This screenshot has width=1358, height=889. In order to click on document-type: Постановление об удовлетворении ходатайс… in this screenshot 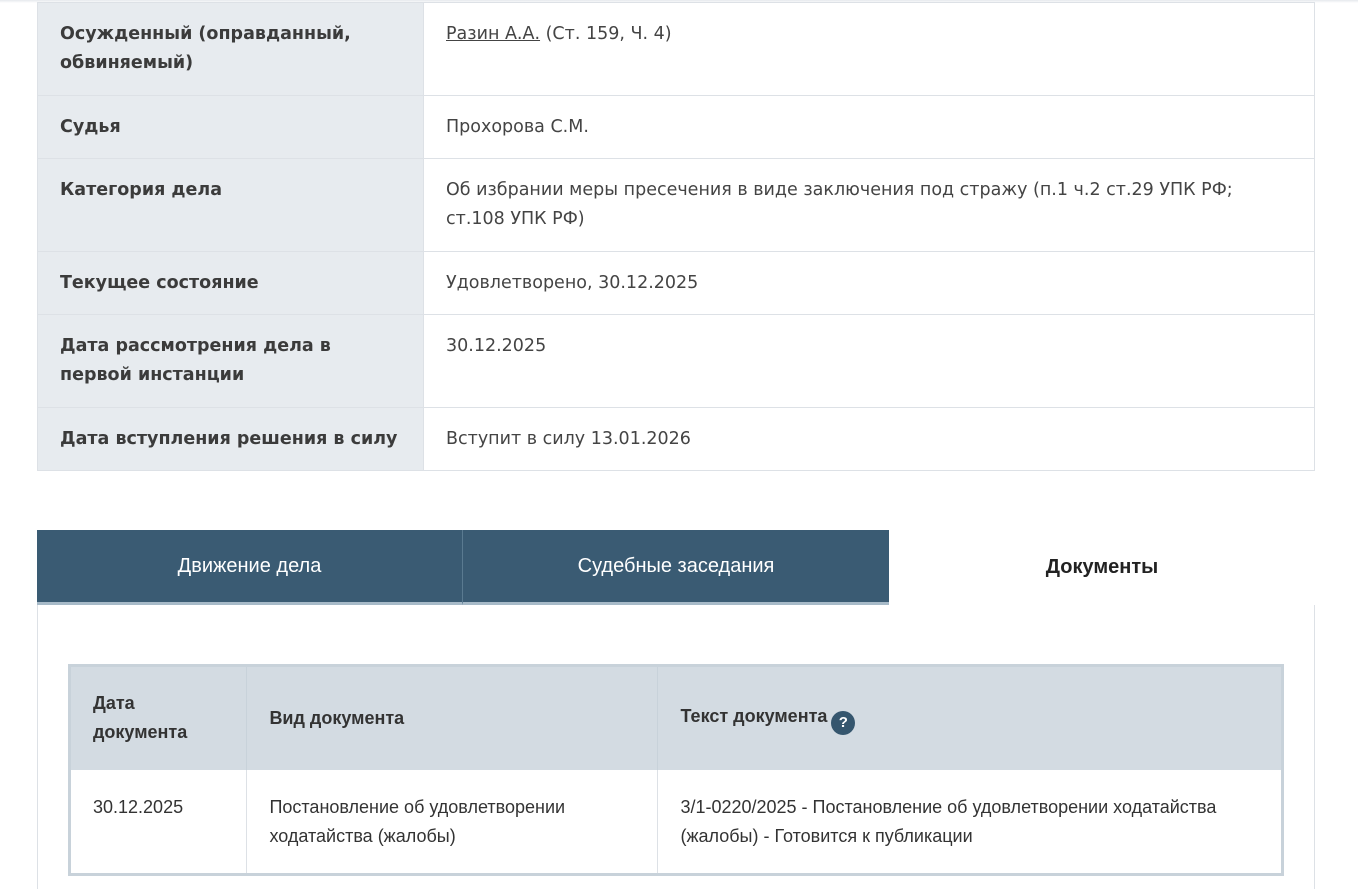, I will do `click(452, 822)`.